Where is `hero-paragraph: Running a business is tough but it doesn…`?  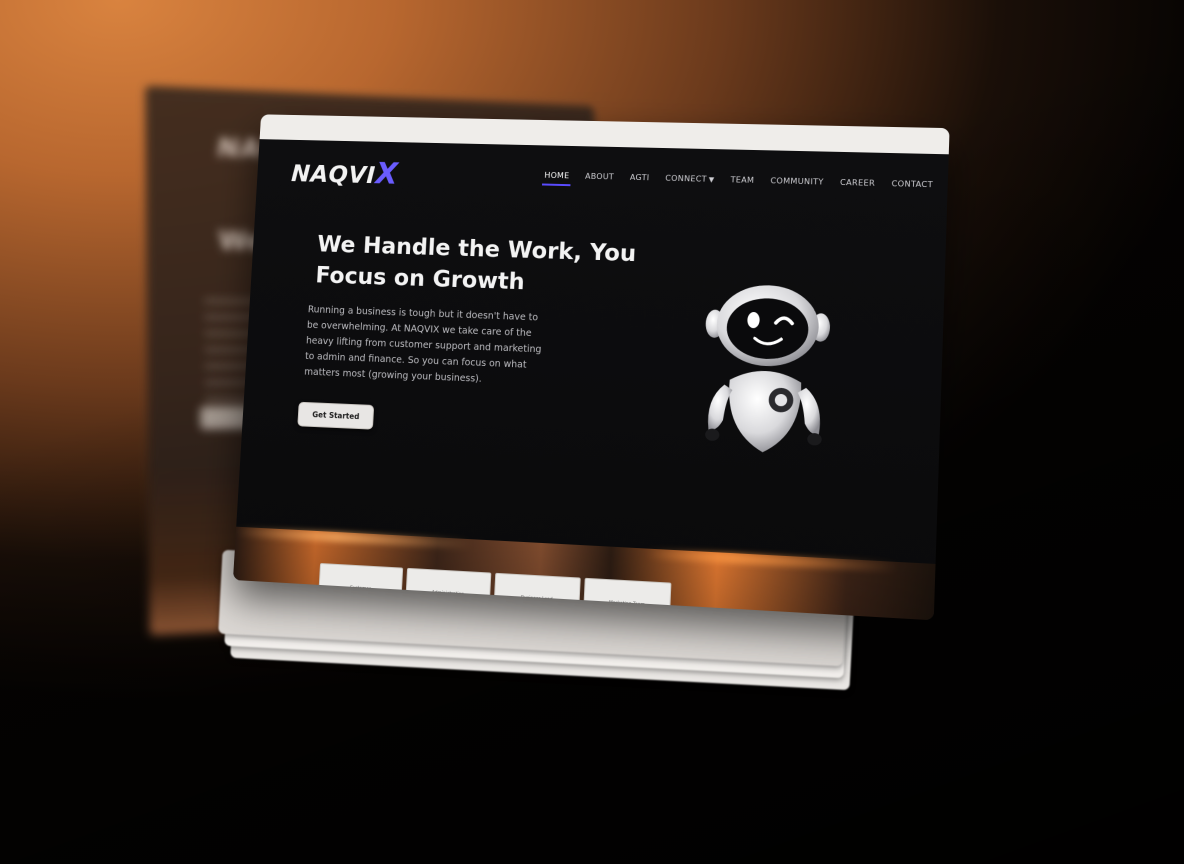
hero-paragraph: Running a business is tough but it doesn… is located at coordinates (422, 344).